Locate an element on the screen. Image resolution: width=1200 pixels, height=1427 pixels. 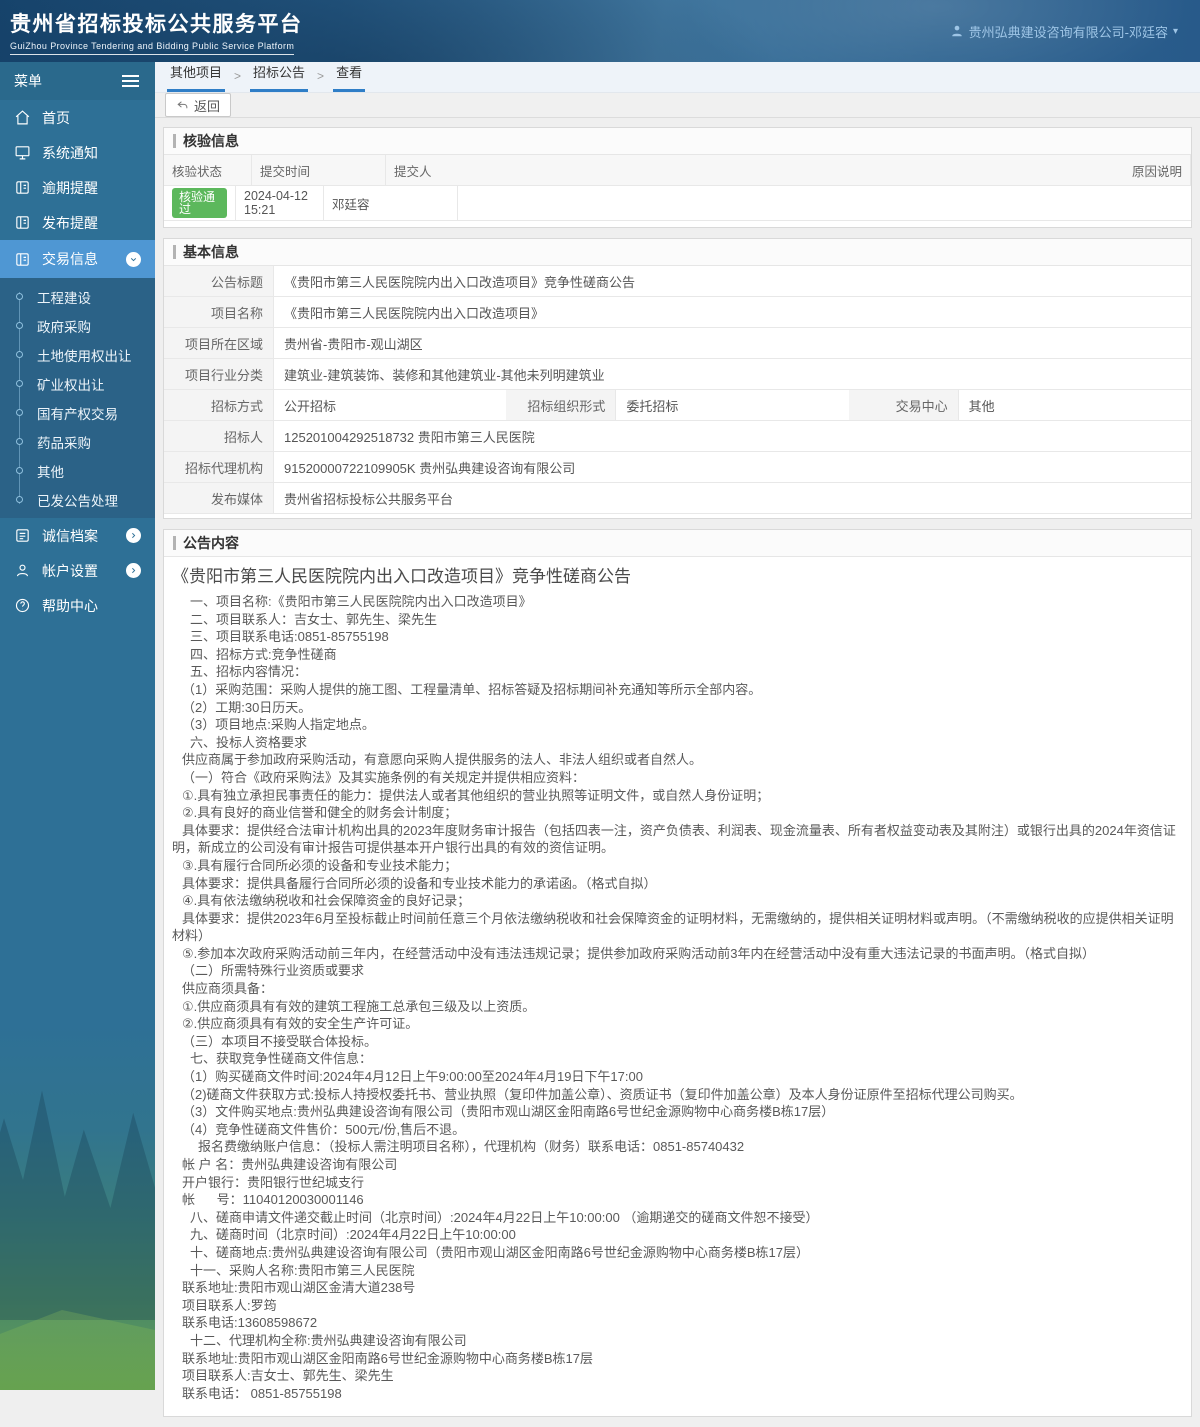
field-label: 交易中心 is located at coordinates (903, 405).